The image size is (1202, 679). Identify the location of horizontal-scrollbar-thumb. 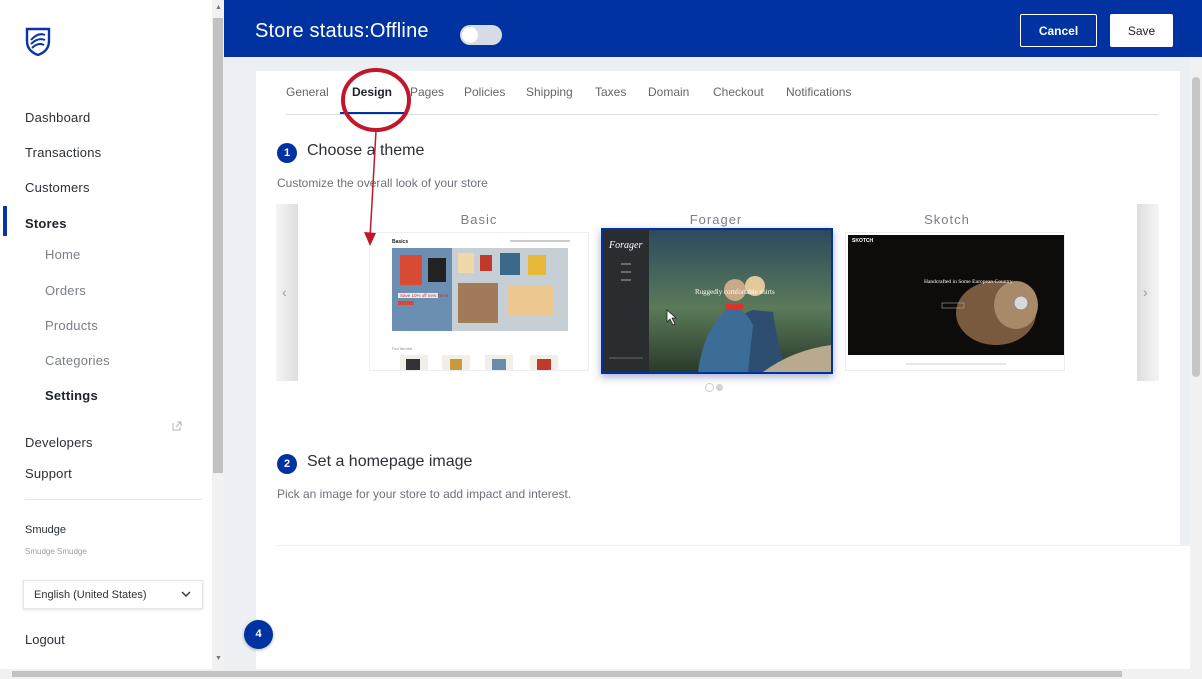
(567, 674).